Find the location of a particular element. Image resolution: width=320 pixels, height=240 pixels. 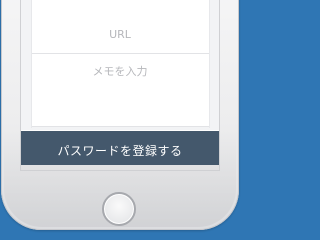

memo-placeholder: メモを入力 is located at coordinates (120, 71).